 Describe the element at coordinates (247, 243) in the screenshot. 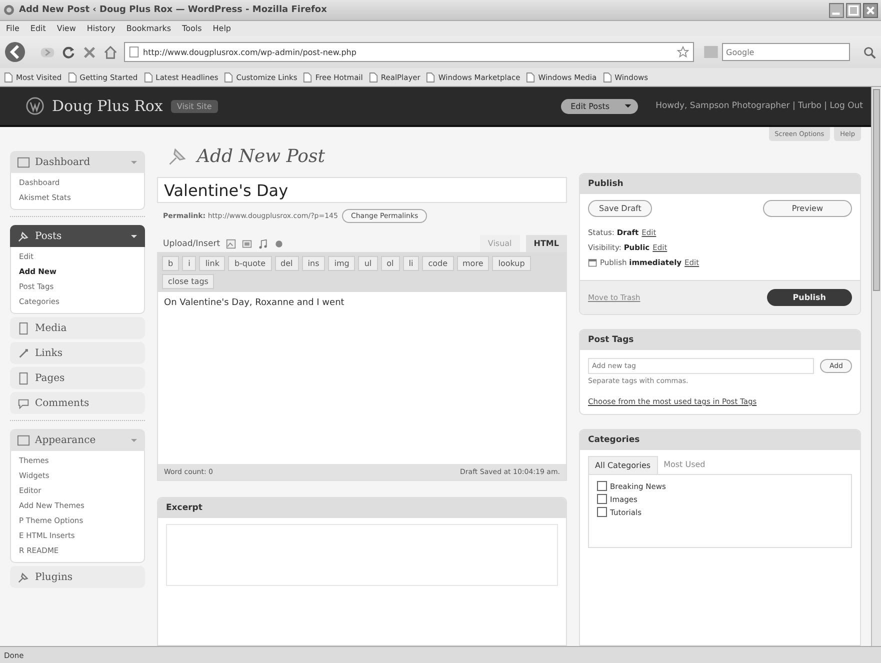

I see `video-icon` at that location.